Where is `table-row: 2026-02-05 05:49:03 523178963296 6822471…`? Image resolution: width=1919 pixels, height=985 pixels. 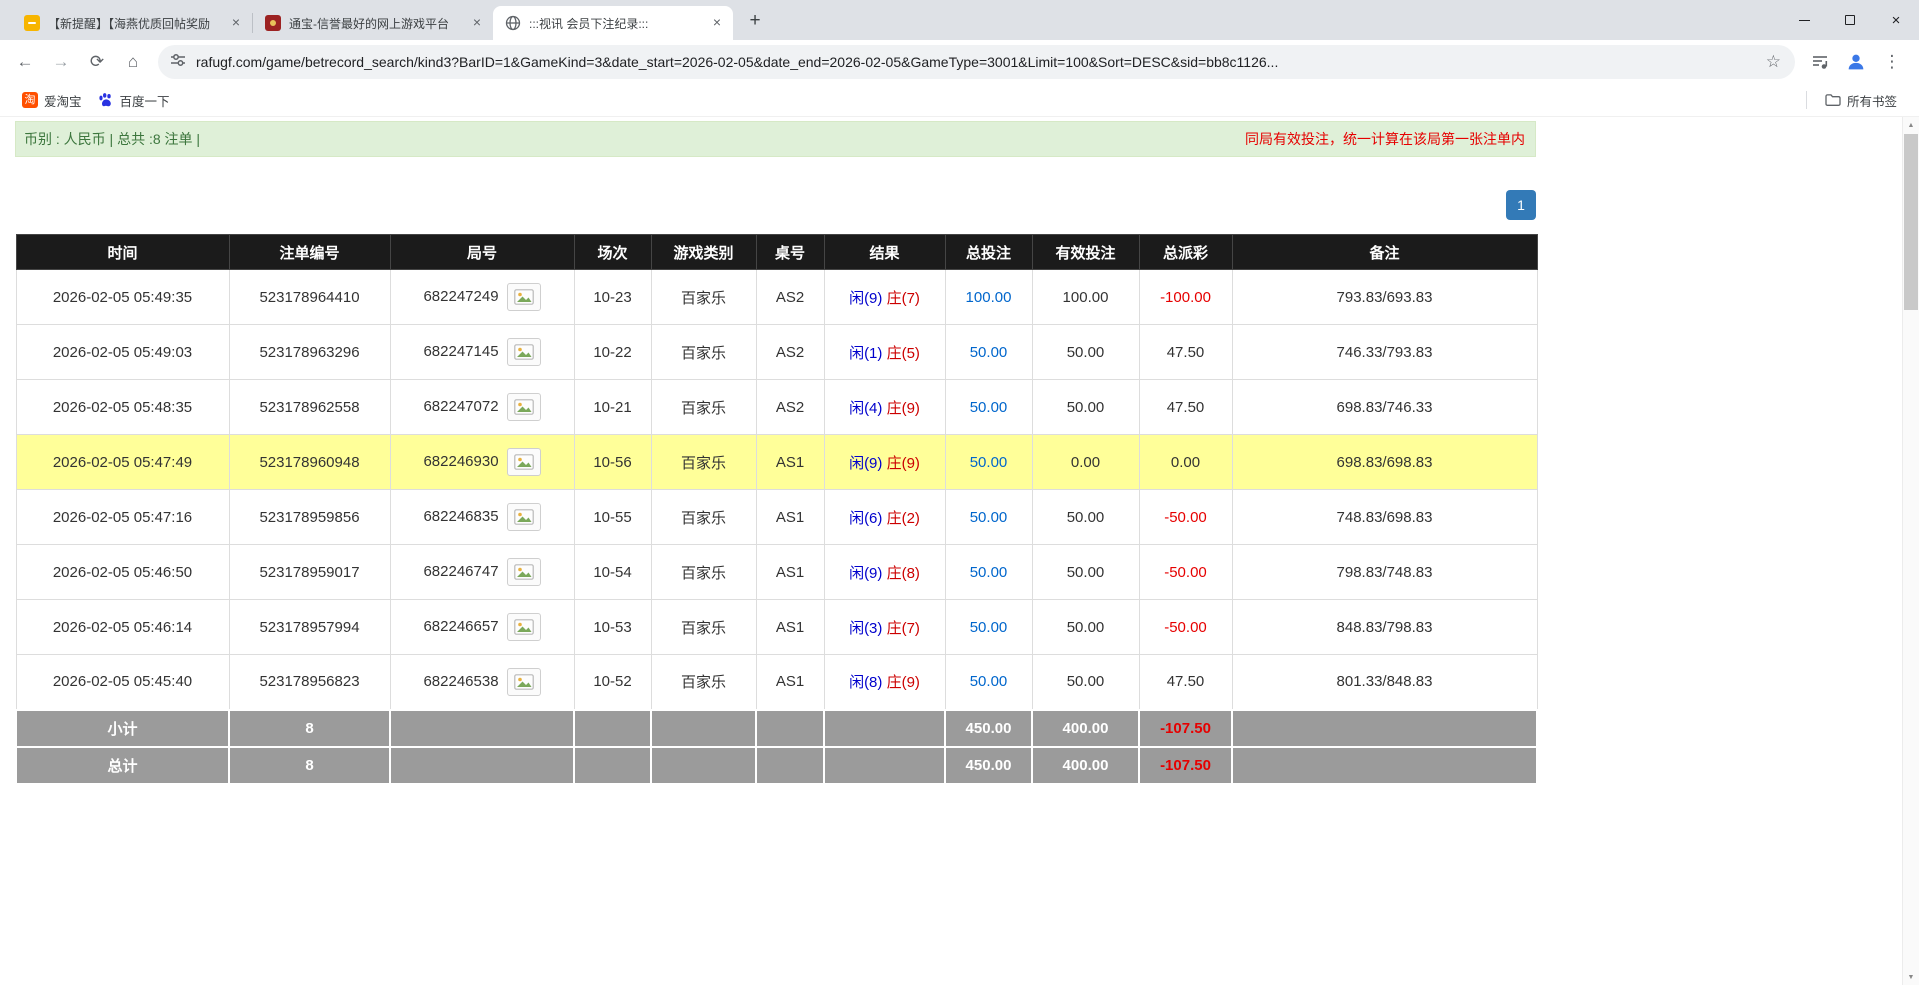
table-row: 2026-02-05 05:49:03 523178963296 6822471… is located at coordinates (776, 352).